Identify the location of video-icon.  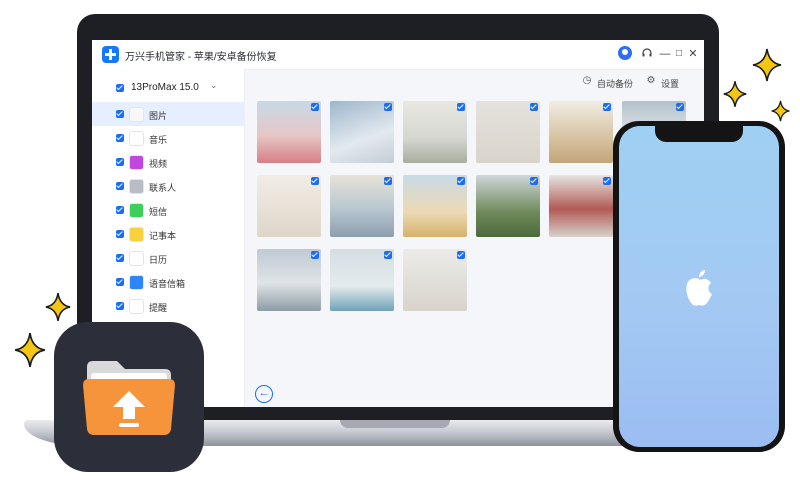
(136, 162).